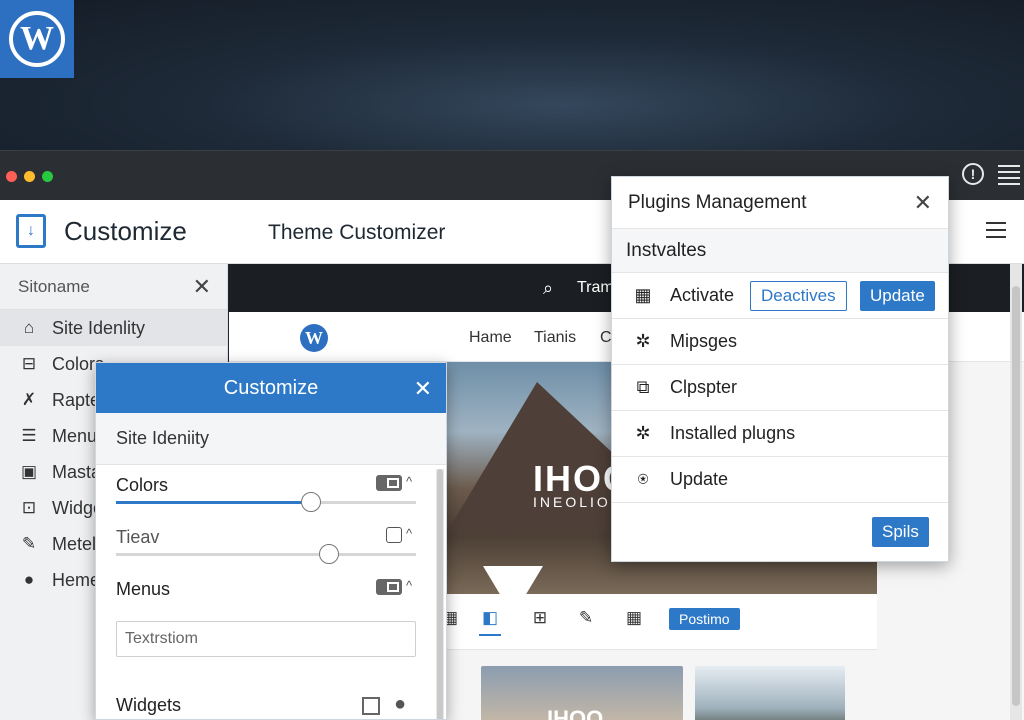 Image resolution: width=1024 pixels, height=720 pixels. I want to click on wordpress-badge: W, so click(37, 39).